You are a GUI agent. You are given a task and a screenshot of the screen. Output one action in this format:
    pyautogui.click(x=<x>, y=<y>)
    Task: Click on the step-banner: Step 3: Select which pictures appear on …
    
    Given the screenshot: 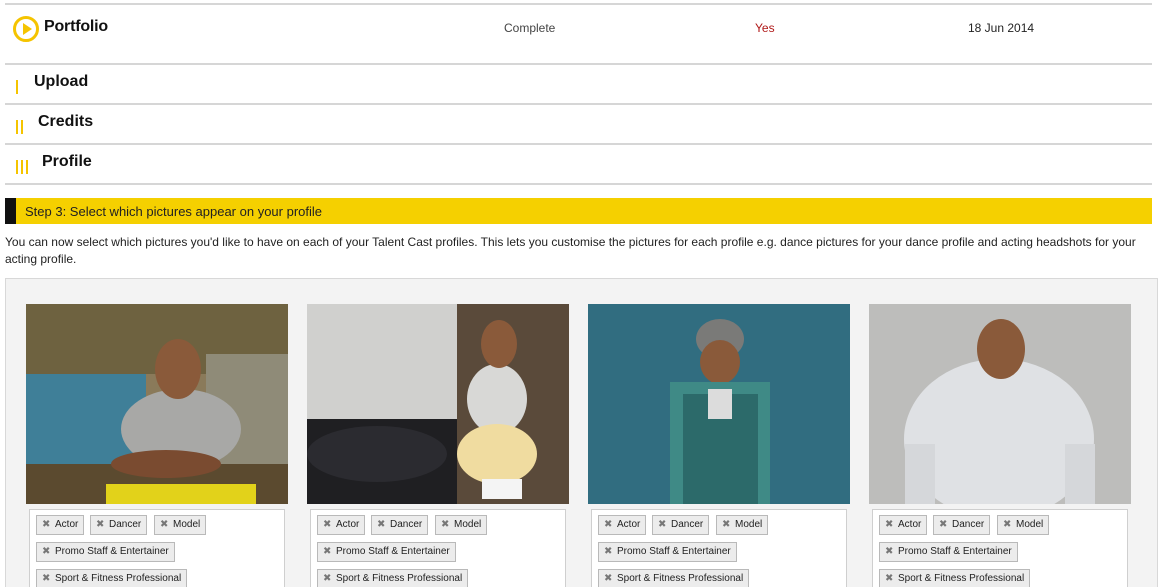 What is the action you would take?
    pyautogui.click(x=578, y=211)
    